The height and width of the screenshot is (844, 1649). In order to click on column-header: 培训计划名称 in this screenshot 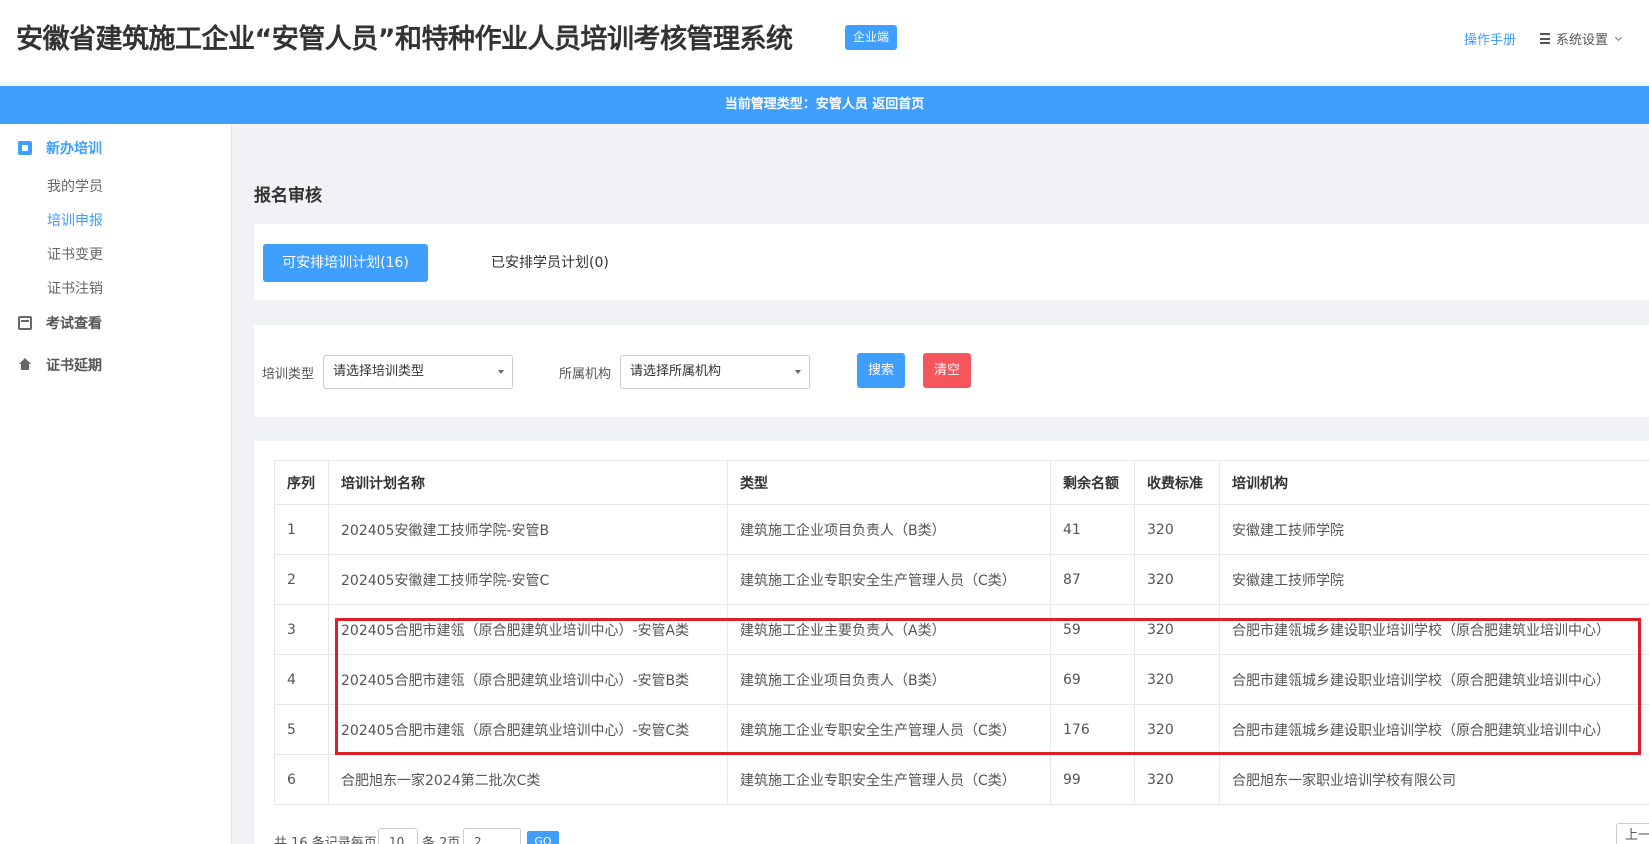, I will do `click(528, 482)`.